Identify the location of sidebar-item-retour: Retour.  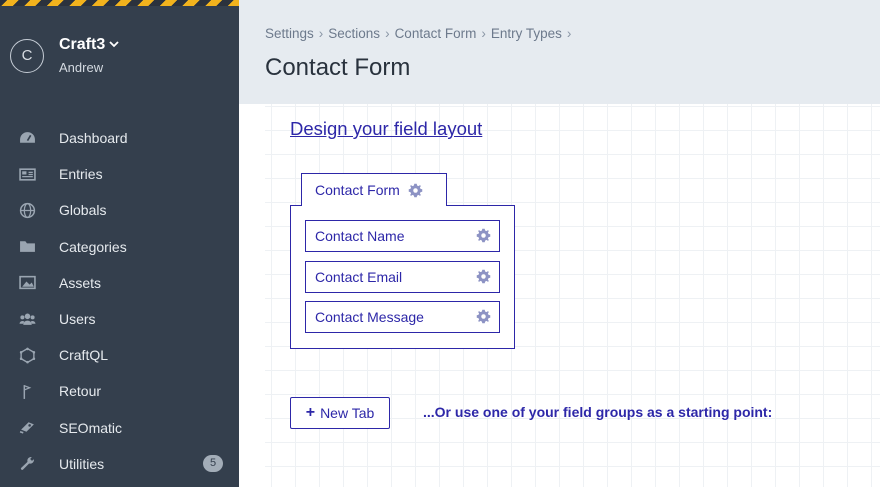
(119, 391).